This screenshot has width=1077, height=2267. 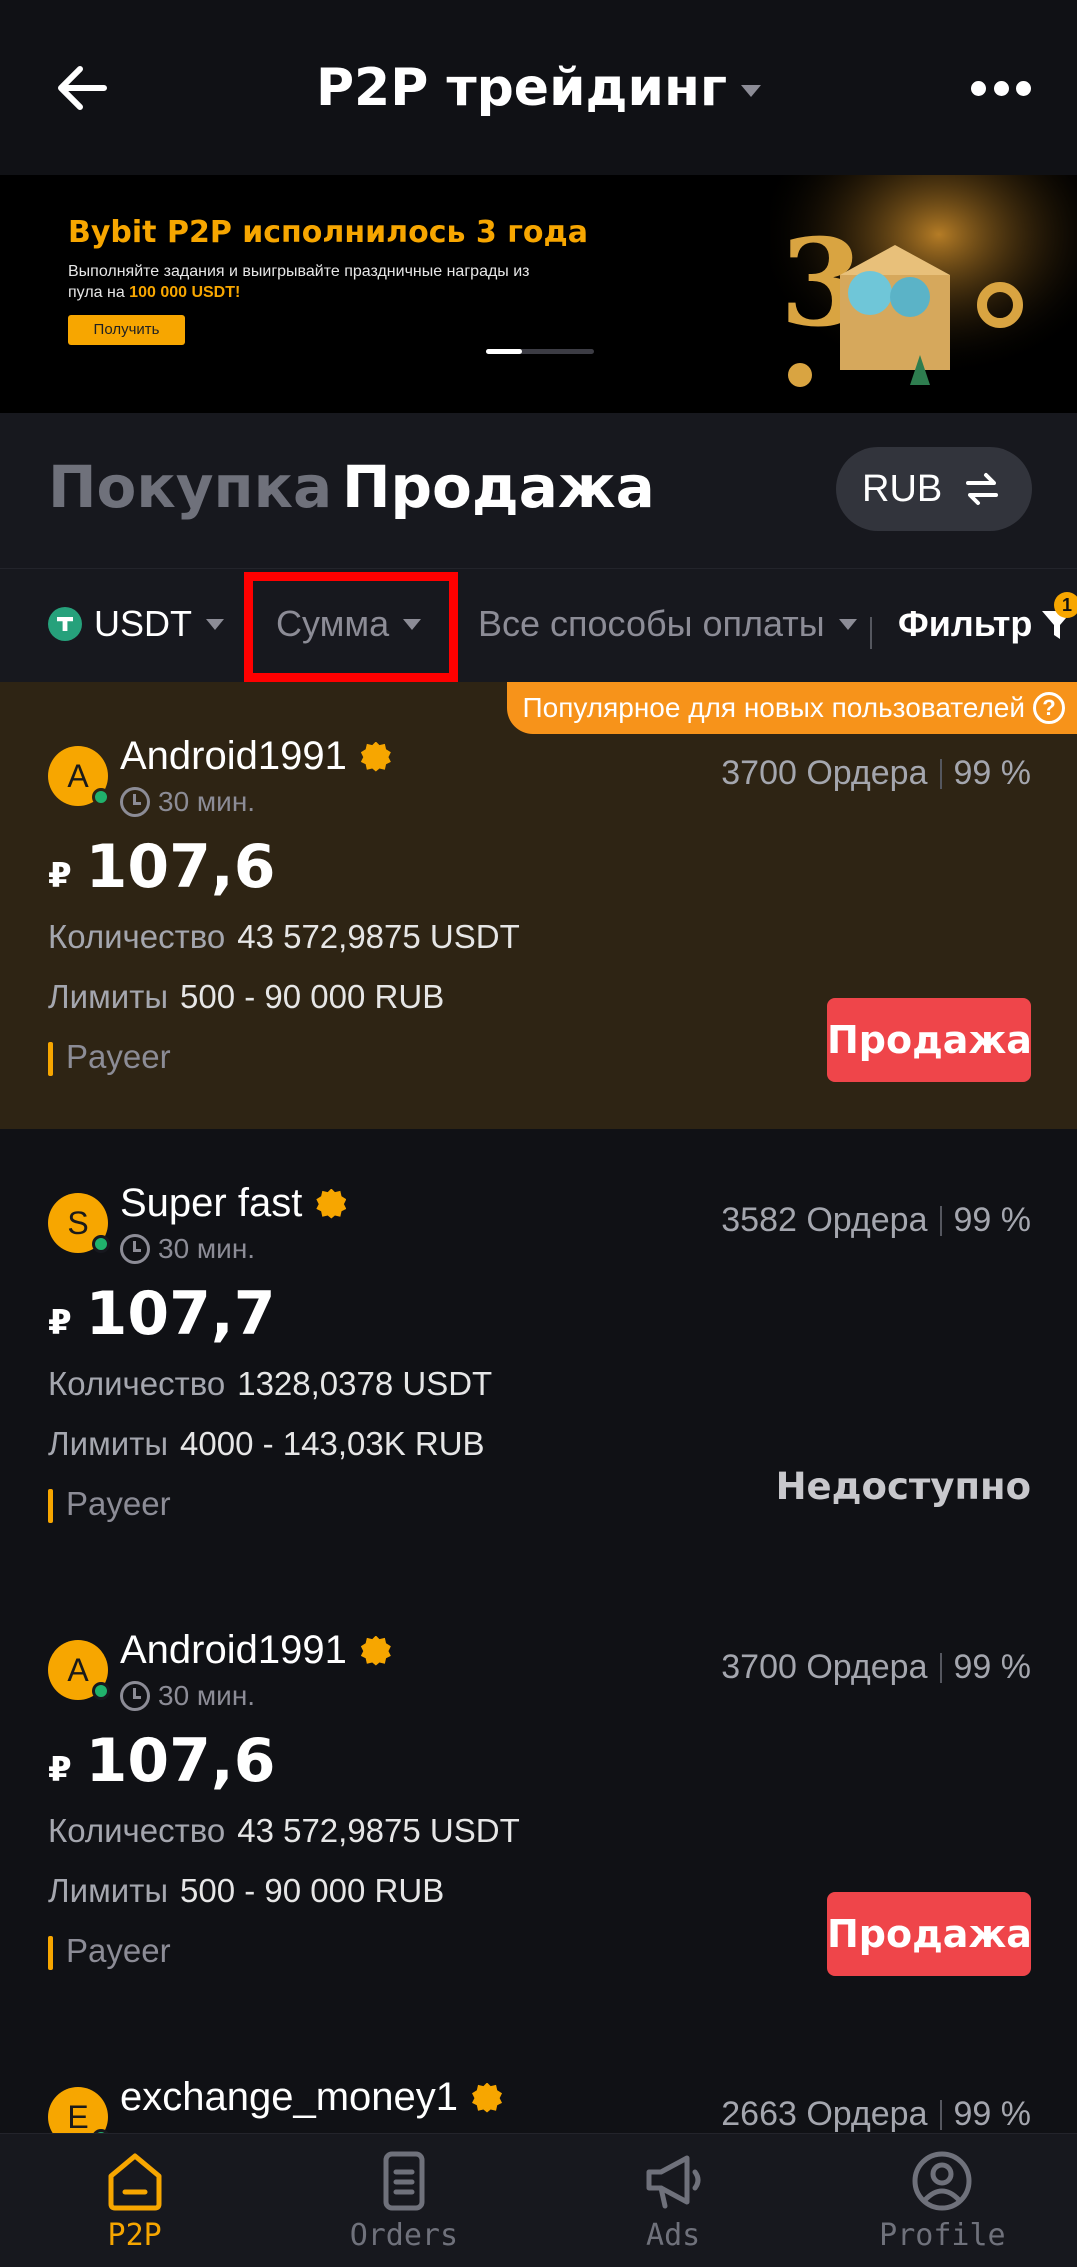 I want to click on nav-orders: Orders, so click(x=403, y=2200).